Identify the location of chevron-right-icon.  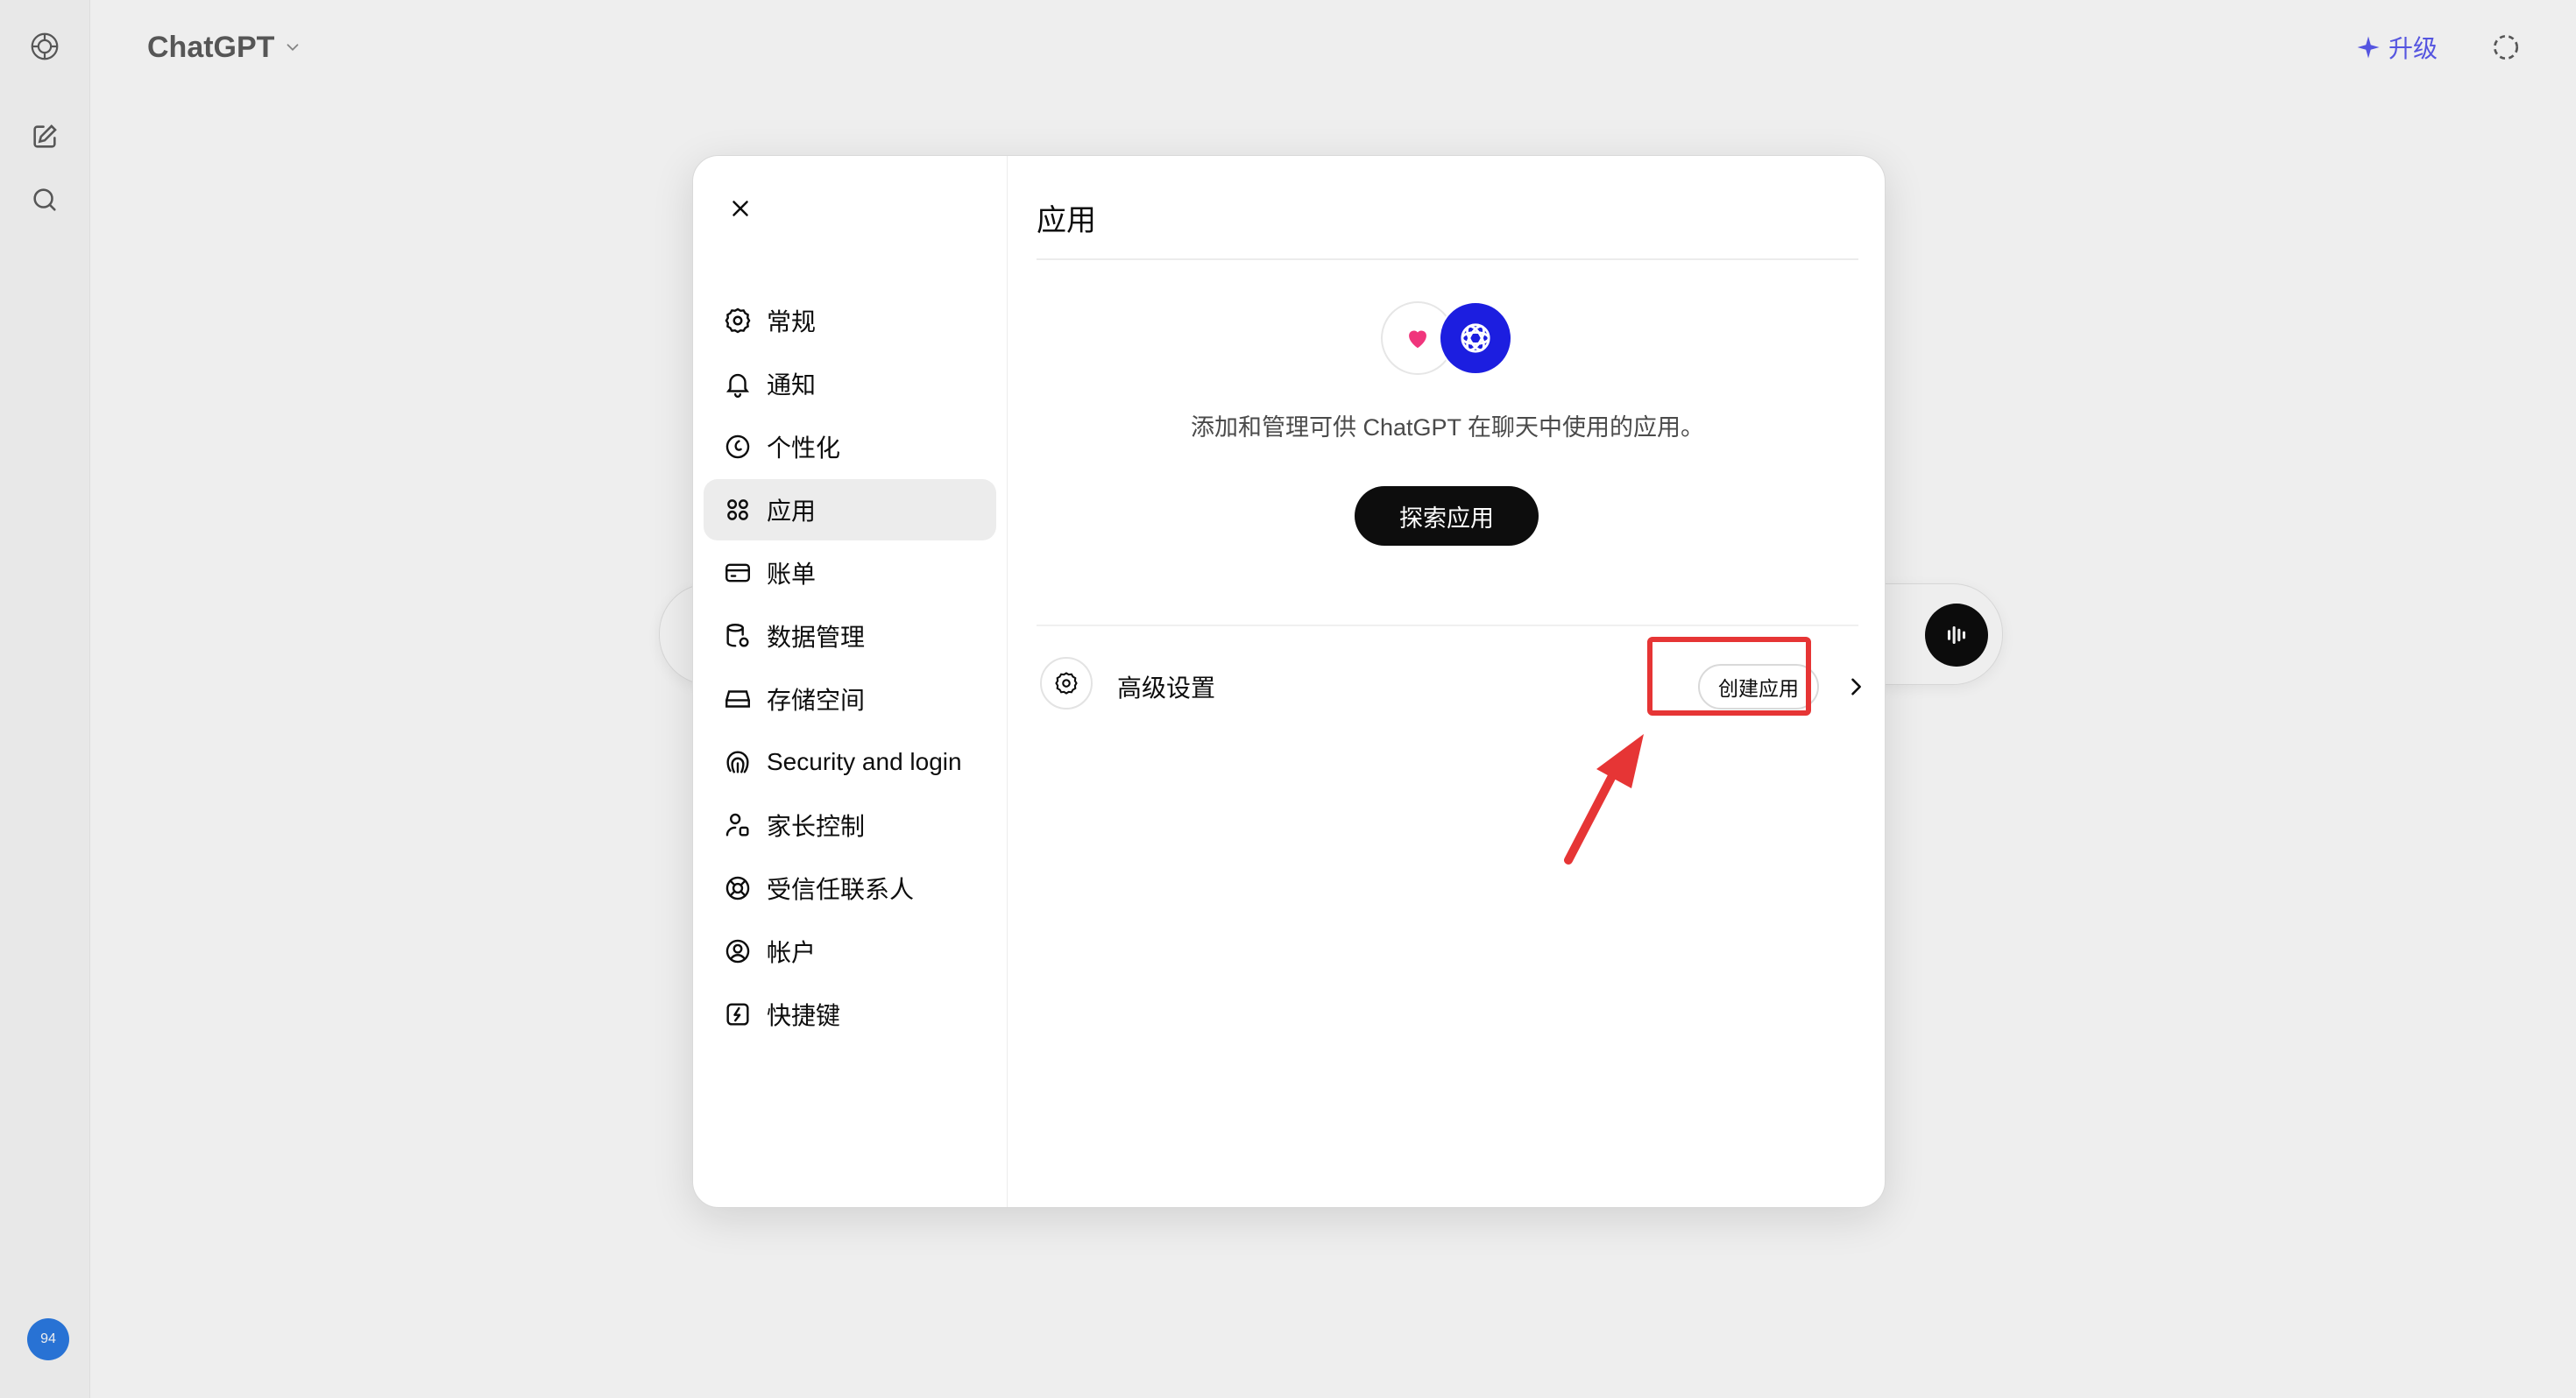
(1855, 686).